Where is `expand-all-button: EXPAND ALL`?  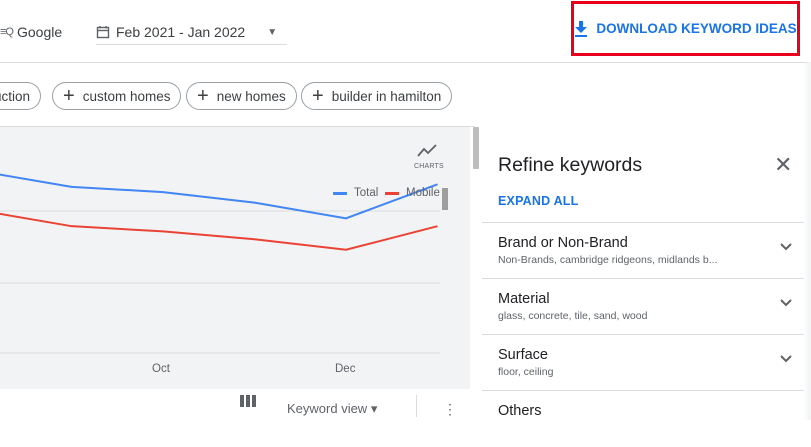
expand-all-button: EXPAND ALL is located at coordinates (538, 201).